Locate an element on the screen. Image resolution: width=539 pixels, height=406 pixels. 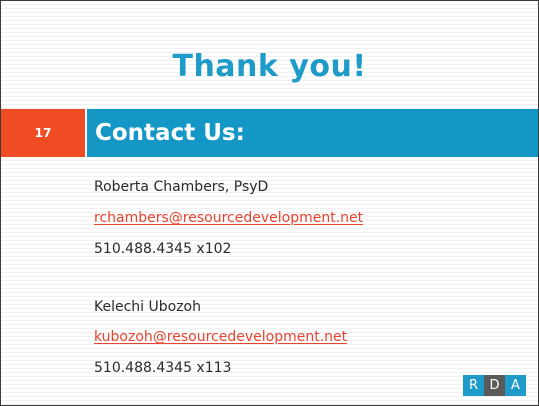
rda-logo: R D A is located at coordinates (494, 385).